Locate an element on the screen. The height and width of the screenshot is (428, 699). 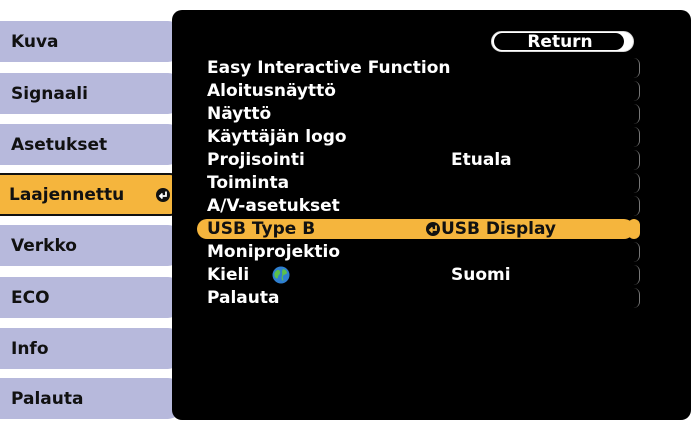
menu-item-easy-interactive-function: Easy Interactive Function is located at coordinates (418, 68).